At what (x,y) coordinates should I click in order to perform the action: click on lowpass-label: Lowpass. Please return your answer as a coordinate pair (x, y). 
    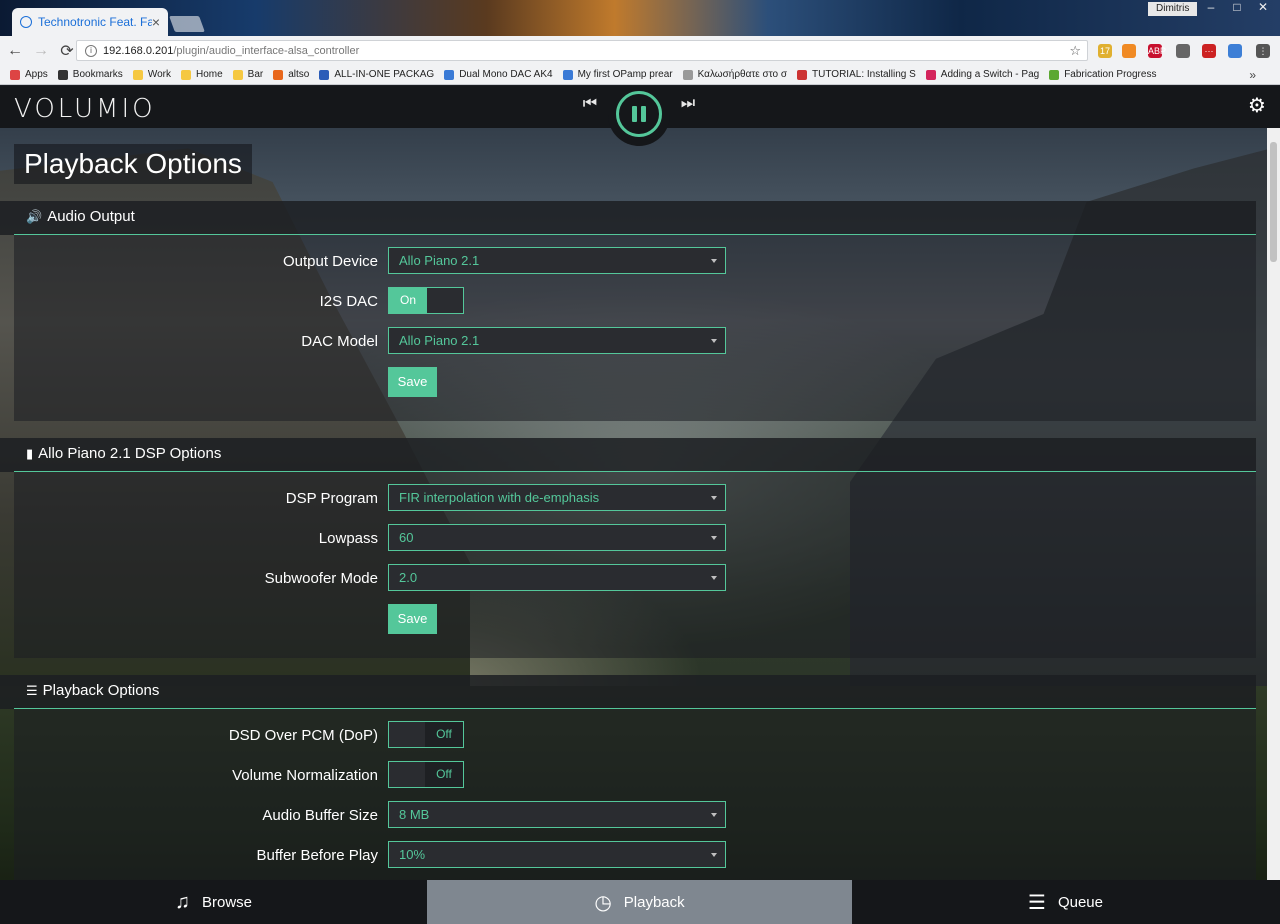
    Looking at the image, I should click on (348, 538).